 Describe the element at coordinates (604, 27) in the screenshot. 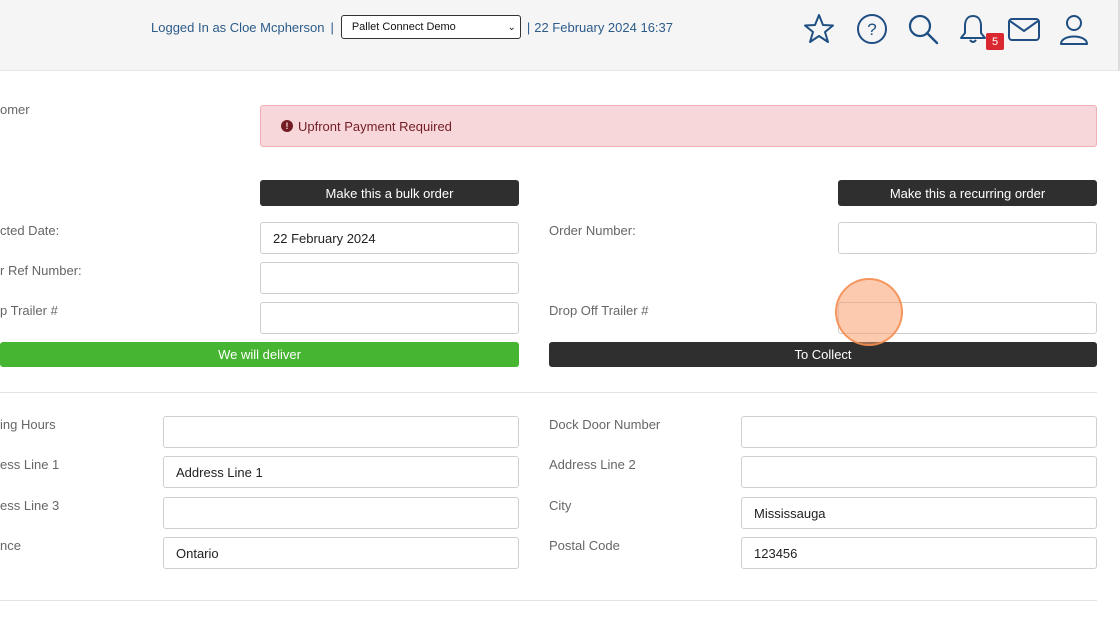

I see `current-datetime: 22 February 2024 16:37` at that location.